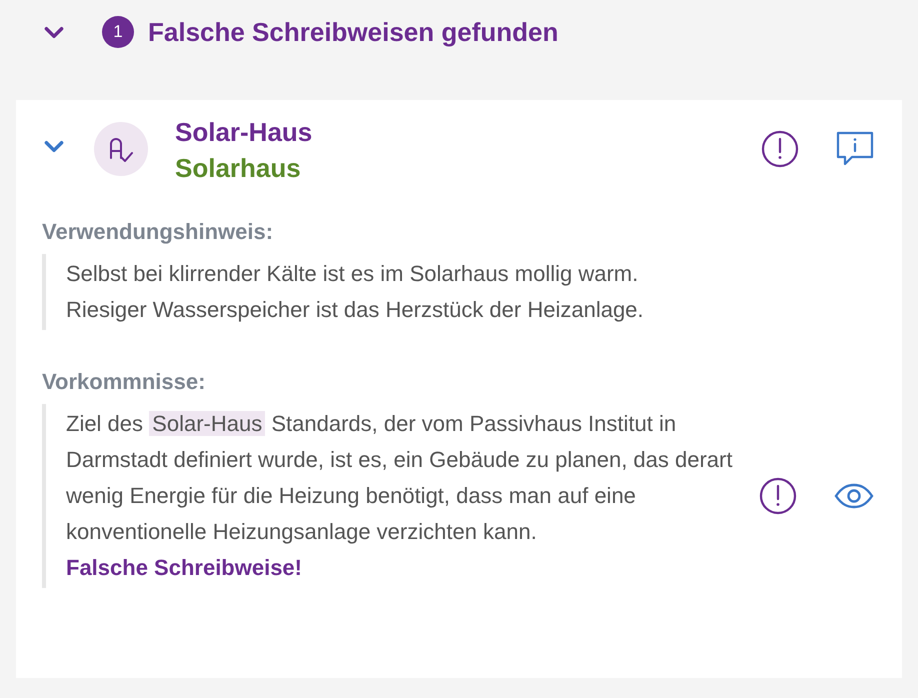  I want to click on spell-check-icon, so click(121, 149).